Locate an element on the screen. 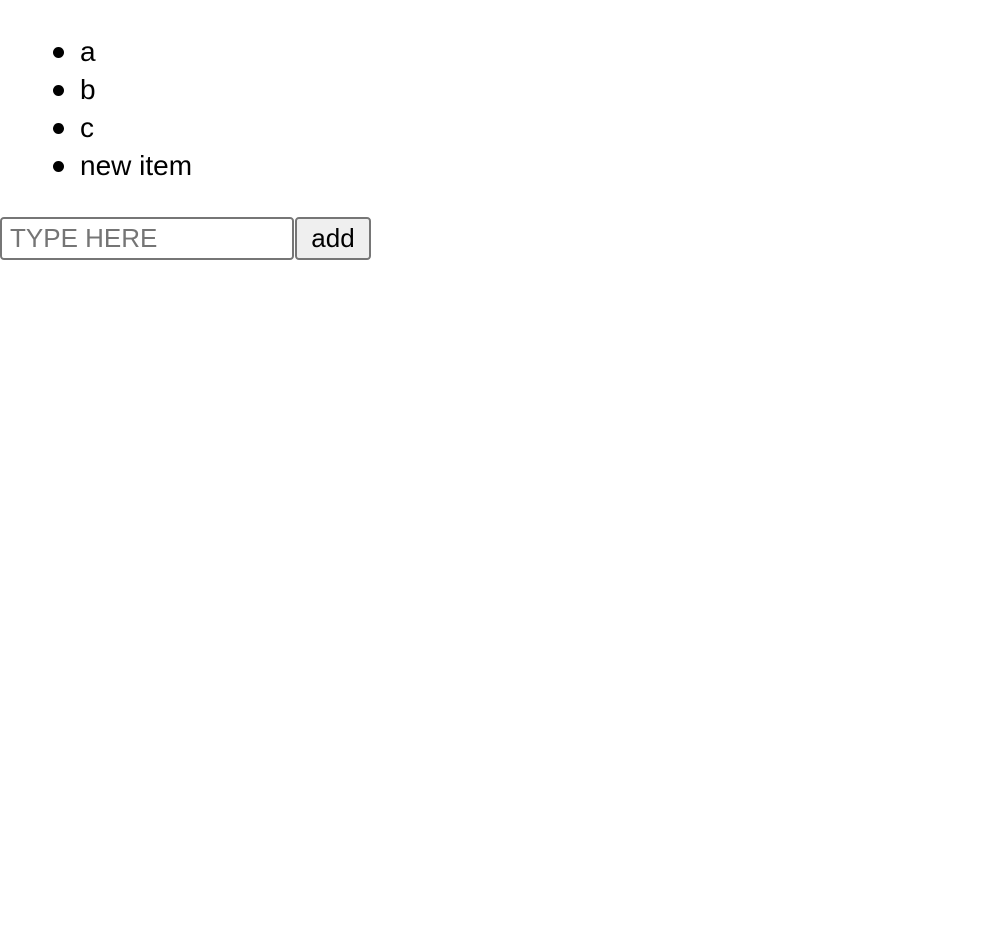  list-item-label: c is located at coordinates (87, 127).